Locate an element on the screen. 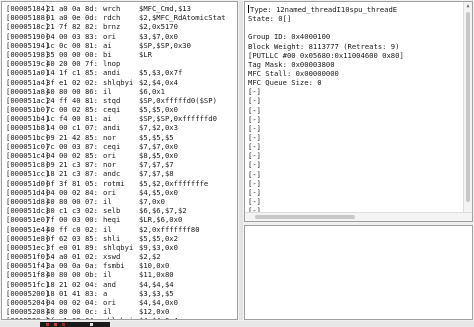 The width and height of the screenshot is (474, 327). disasm-mnemonic: lnop is located at coordinates (112, 64).